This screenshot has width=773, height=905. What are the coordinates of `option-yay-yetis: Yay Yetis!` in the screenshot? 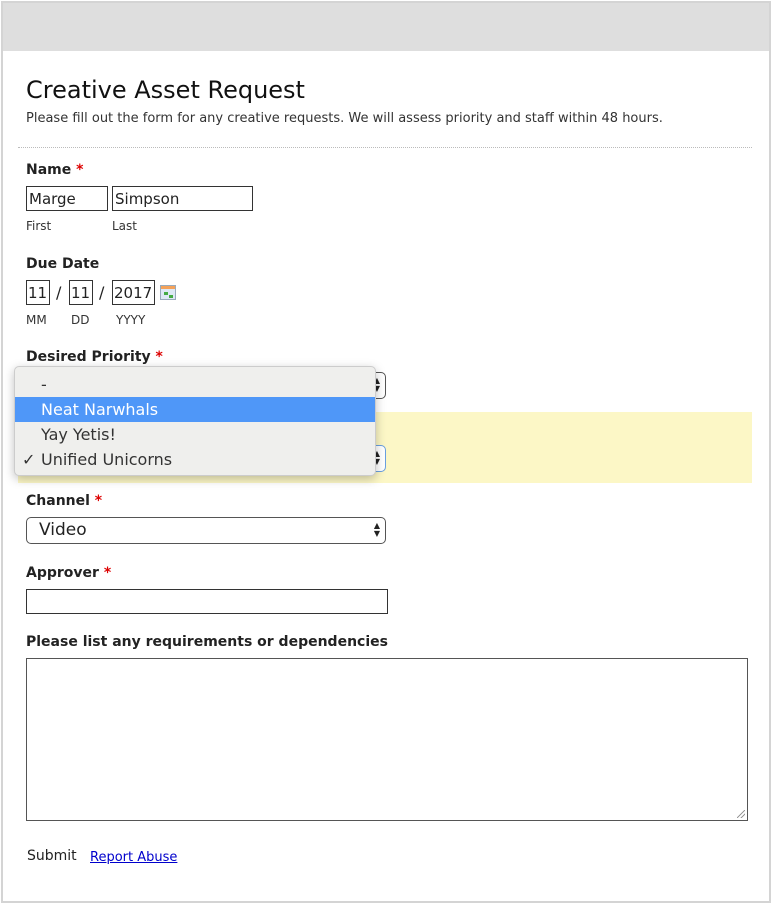 It's located at (195, 434).